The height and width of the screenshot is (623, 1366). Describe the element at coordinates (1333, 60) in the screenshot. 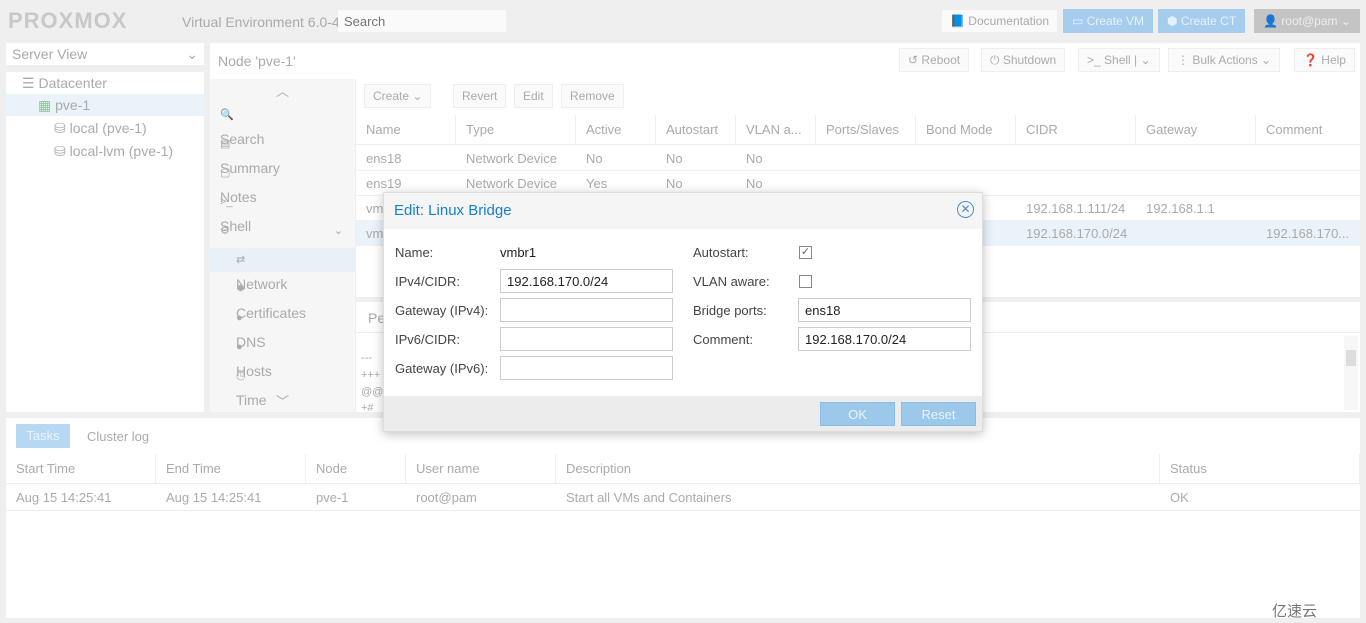

I see `help-label: Help` at that location.